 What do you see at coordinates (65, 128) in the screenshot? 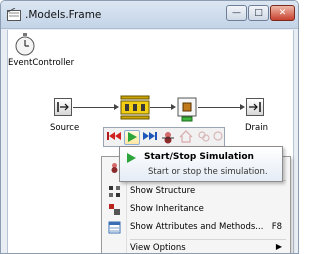
I see `source-label: Source` at bounding box center [65, 128].